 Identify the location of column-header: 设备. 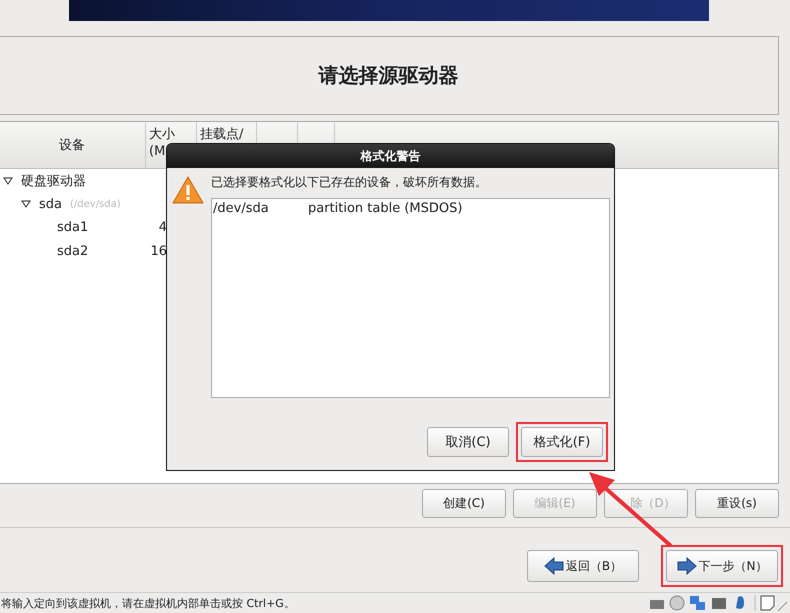
(73, 145).